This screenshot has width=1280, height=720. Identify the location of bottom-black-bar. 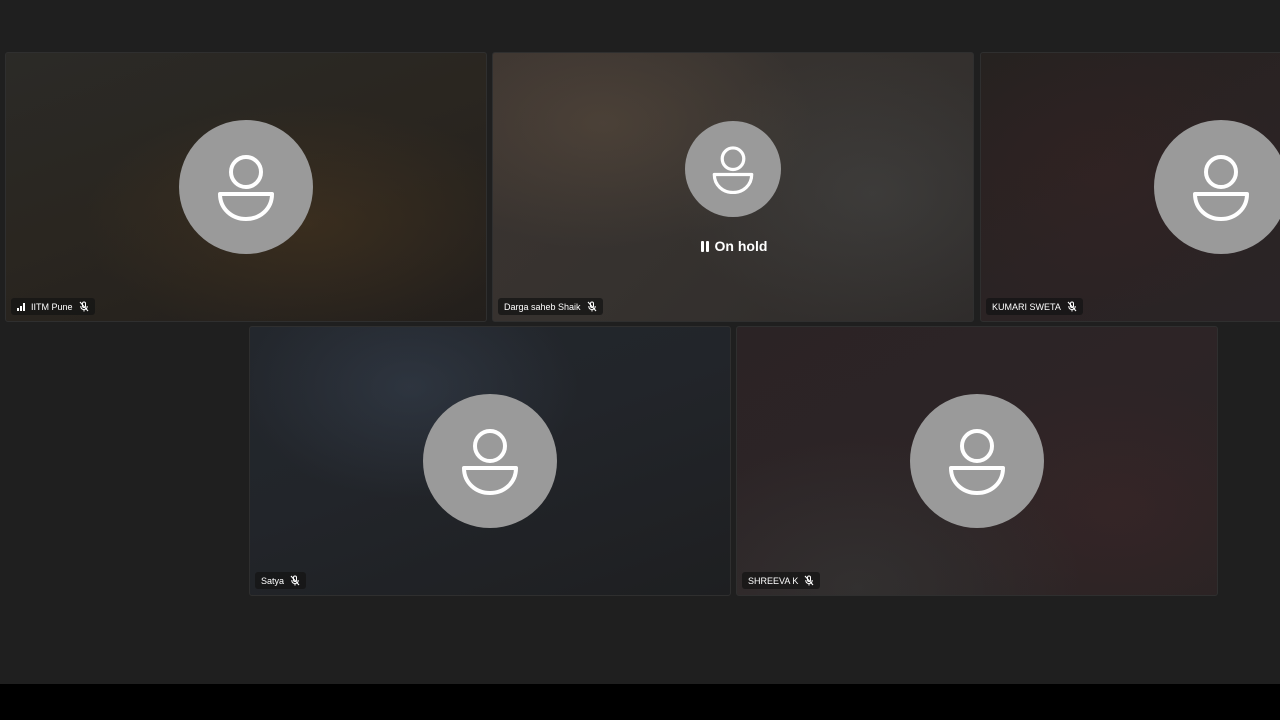
(640, 702).